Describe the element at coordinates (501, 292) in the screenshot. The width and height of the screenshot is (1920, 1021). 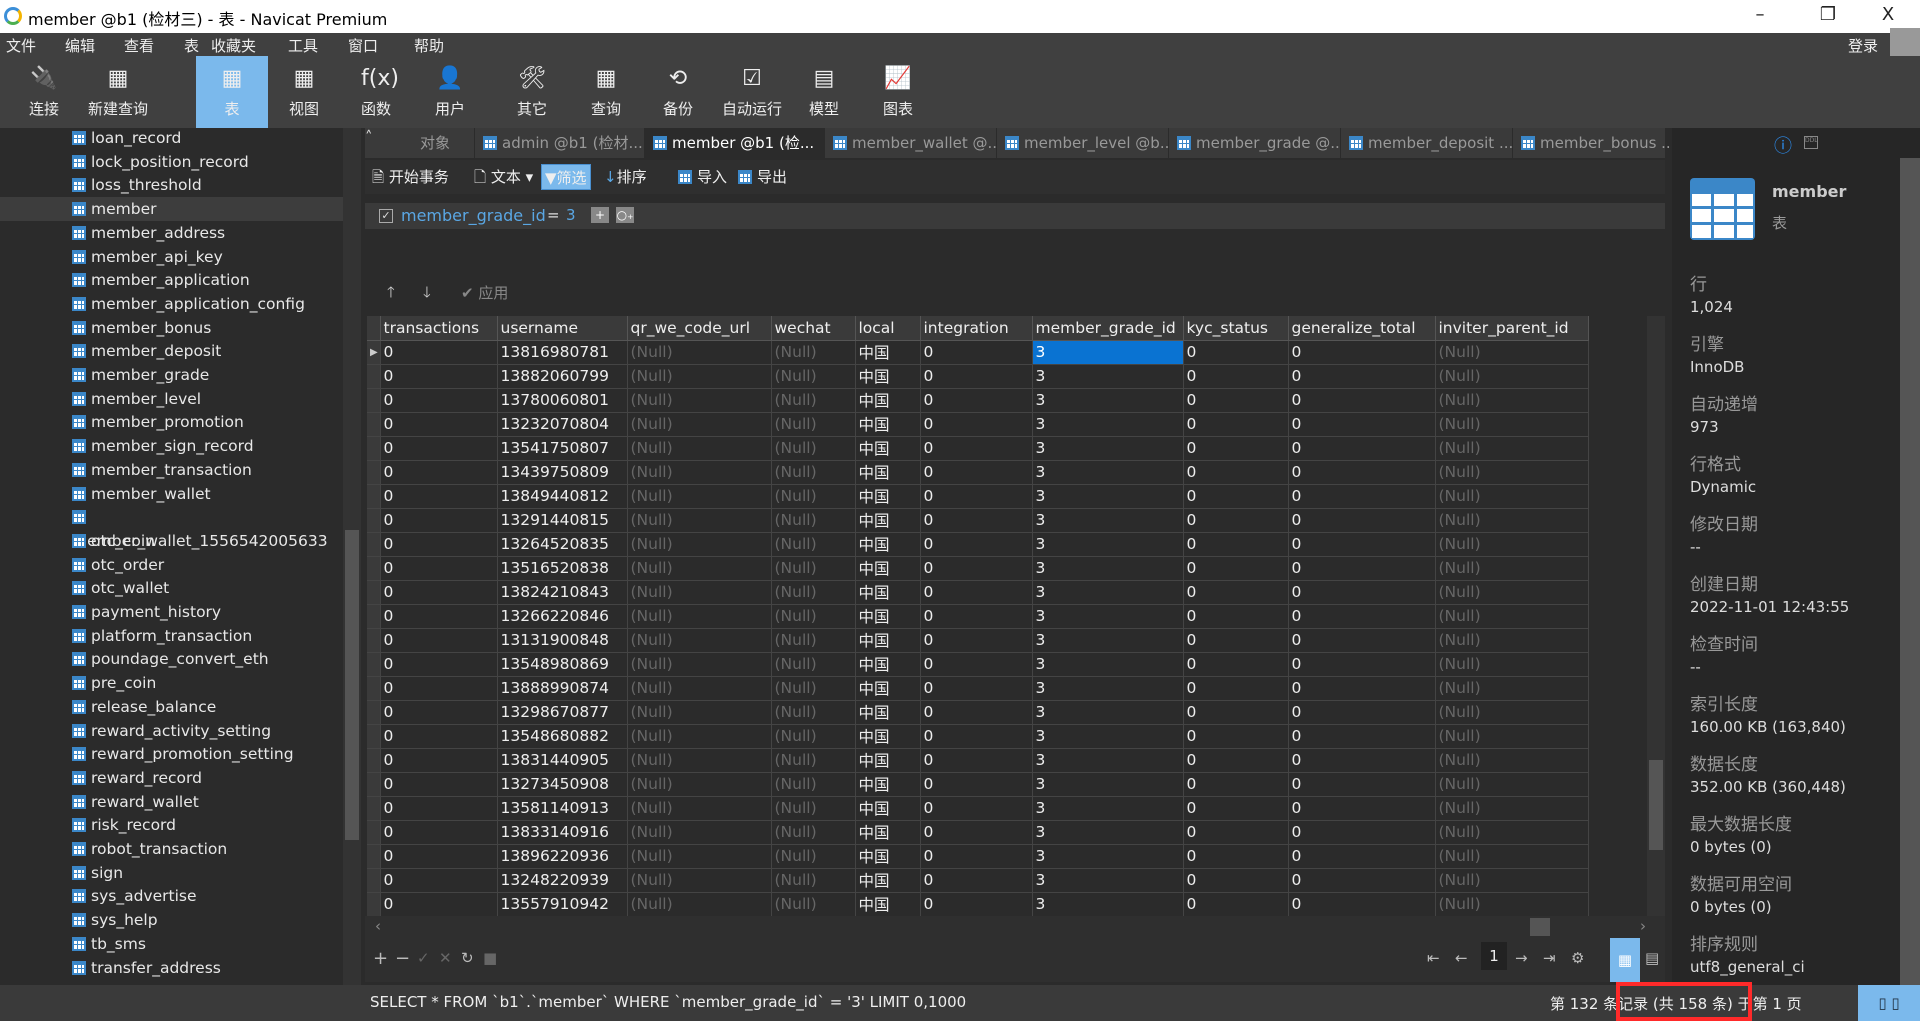
I see `apply-button: ✔ 应用` at that location.